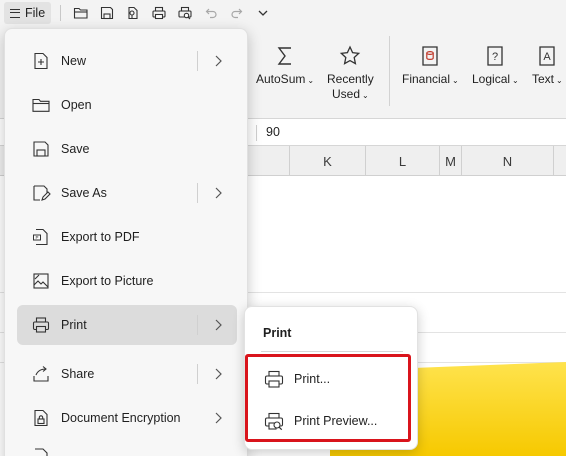  What do you see at coordinates (273, 132) in the screenshot?
I see `formula-bar-value: 90` at bounding box center [273, 132].